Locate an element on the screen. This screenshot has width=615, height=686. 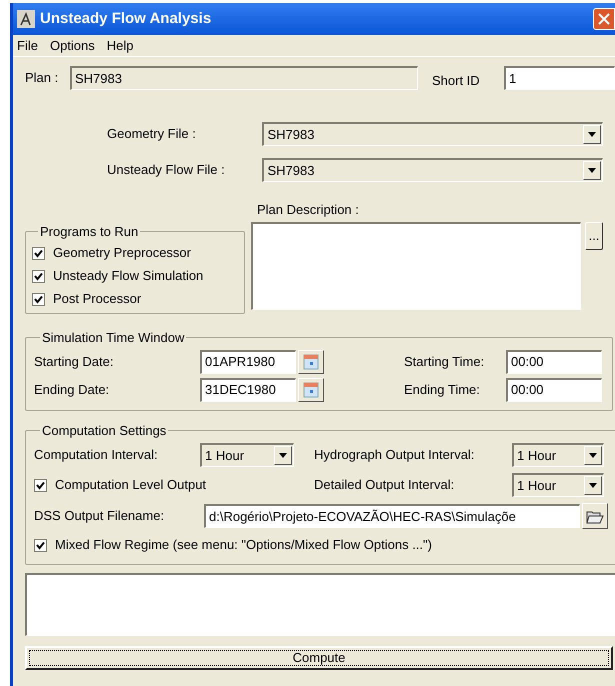
window-title: Unsteady Flow Analysis is located at coordinates (126, 18).